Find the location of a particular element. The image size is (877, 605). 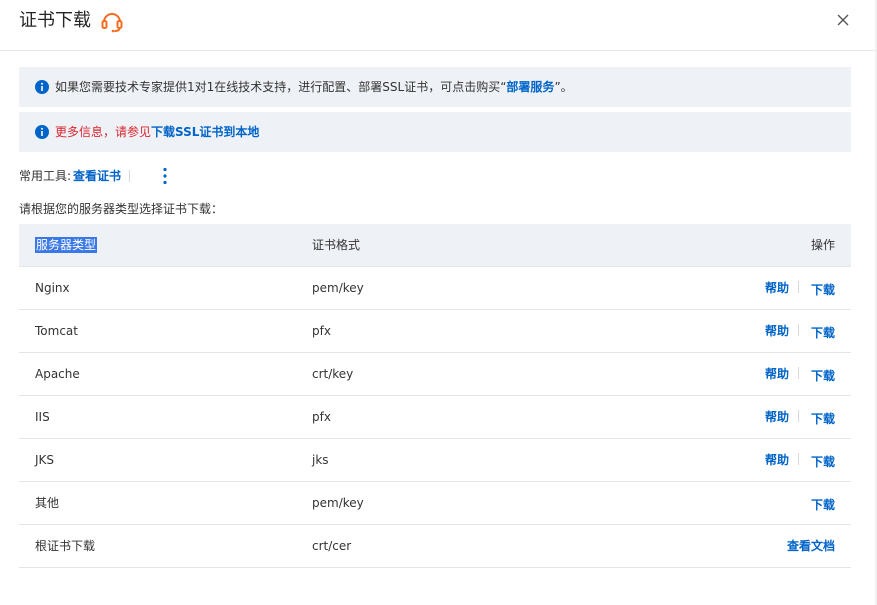

server-type-cell: Nginx is located at coordinates (52, 288).